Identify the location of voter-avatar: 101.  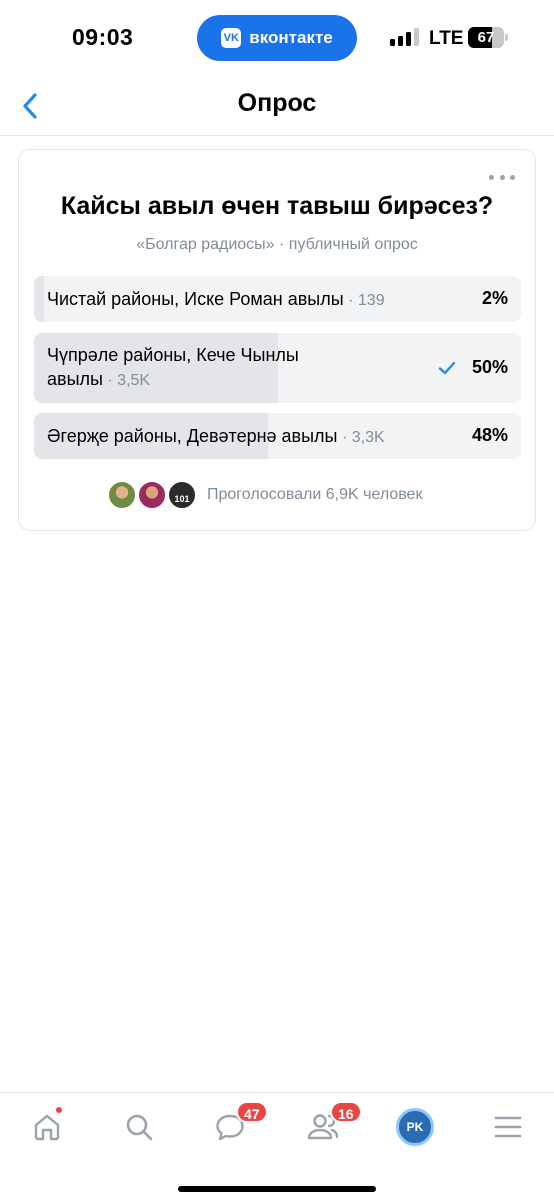
(182, 495).